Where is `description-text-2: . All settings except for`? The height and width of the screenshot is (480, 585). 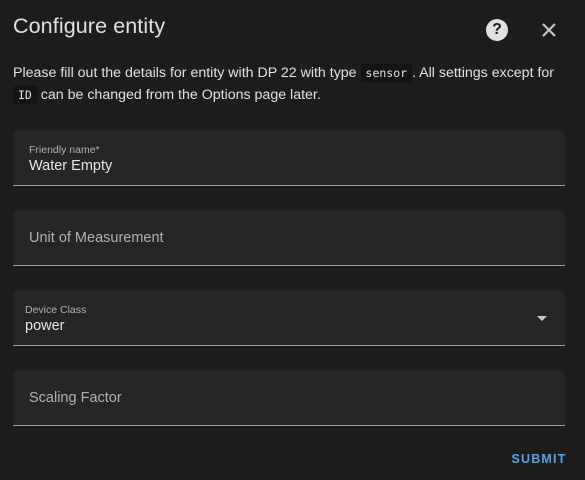
description-text-2: . All settings except for is located at coordinates (483, 73).